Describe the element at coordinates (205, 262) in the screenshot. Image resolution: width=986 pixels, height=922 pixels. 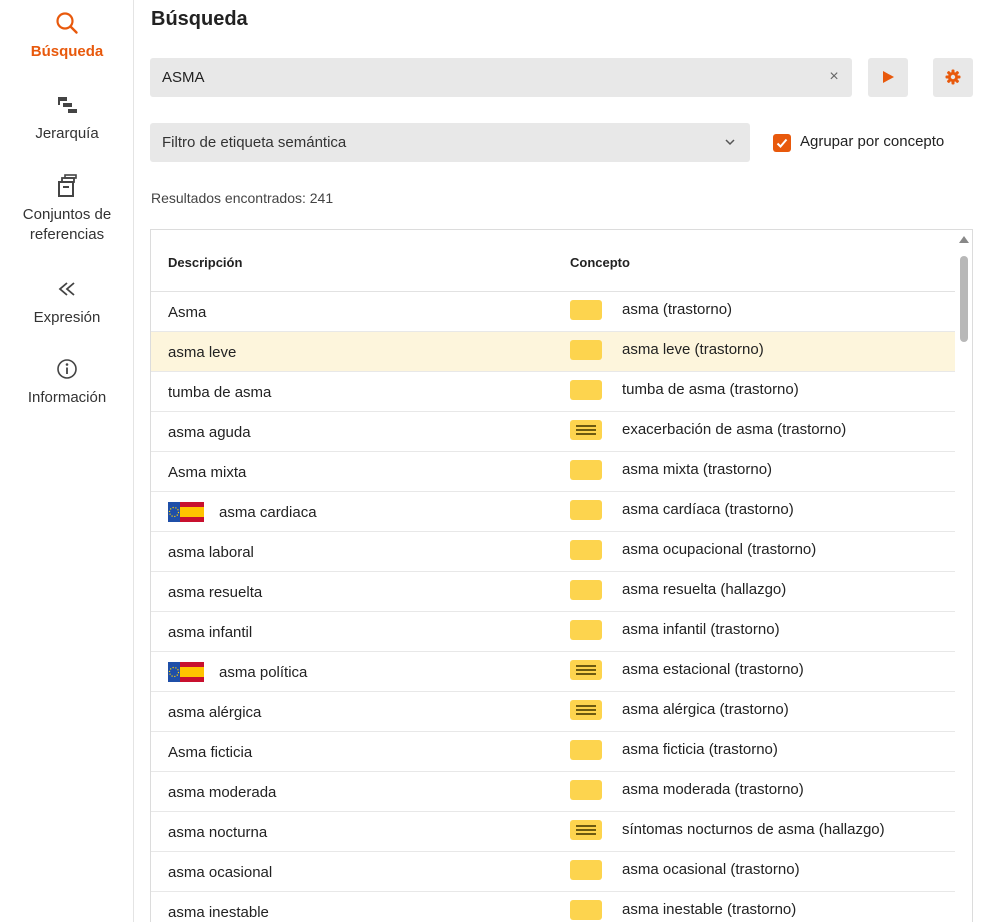
I see `column-header-description: Descripción` at that location.